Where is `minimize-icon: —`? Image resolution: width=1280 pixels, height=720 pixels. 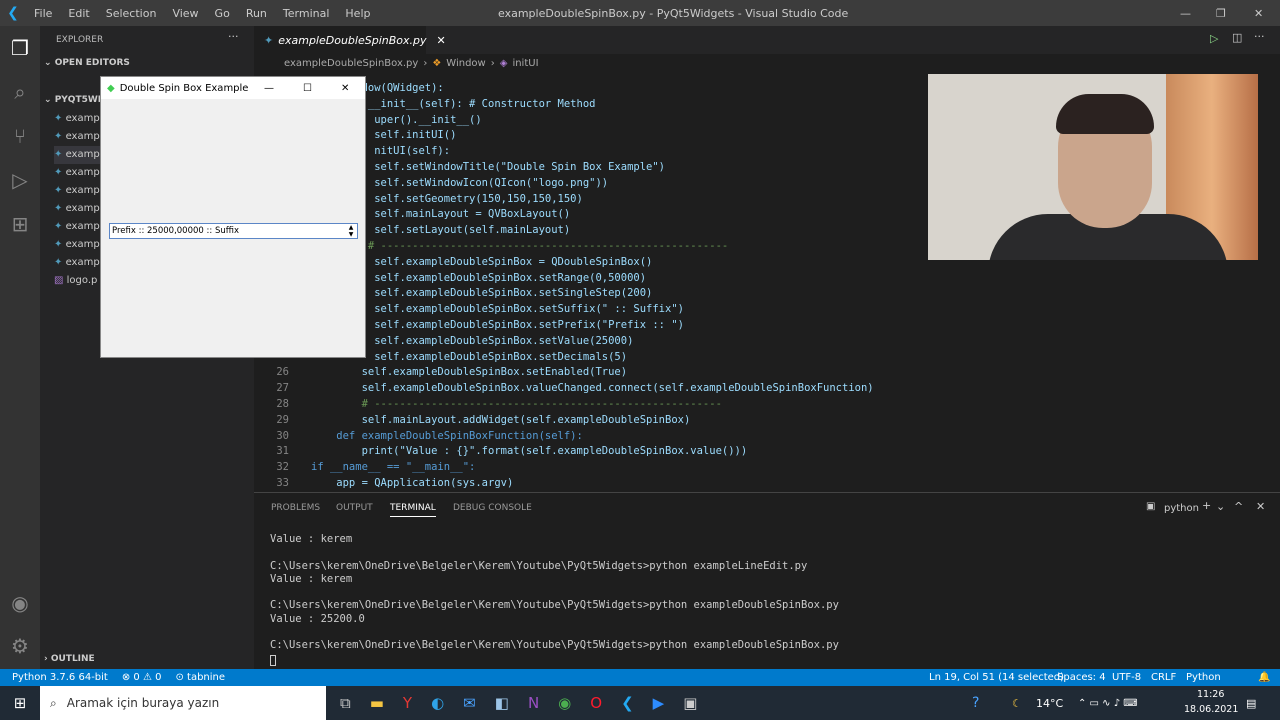 minimize-icon: — is located at coordinates (1185, 13).